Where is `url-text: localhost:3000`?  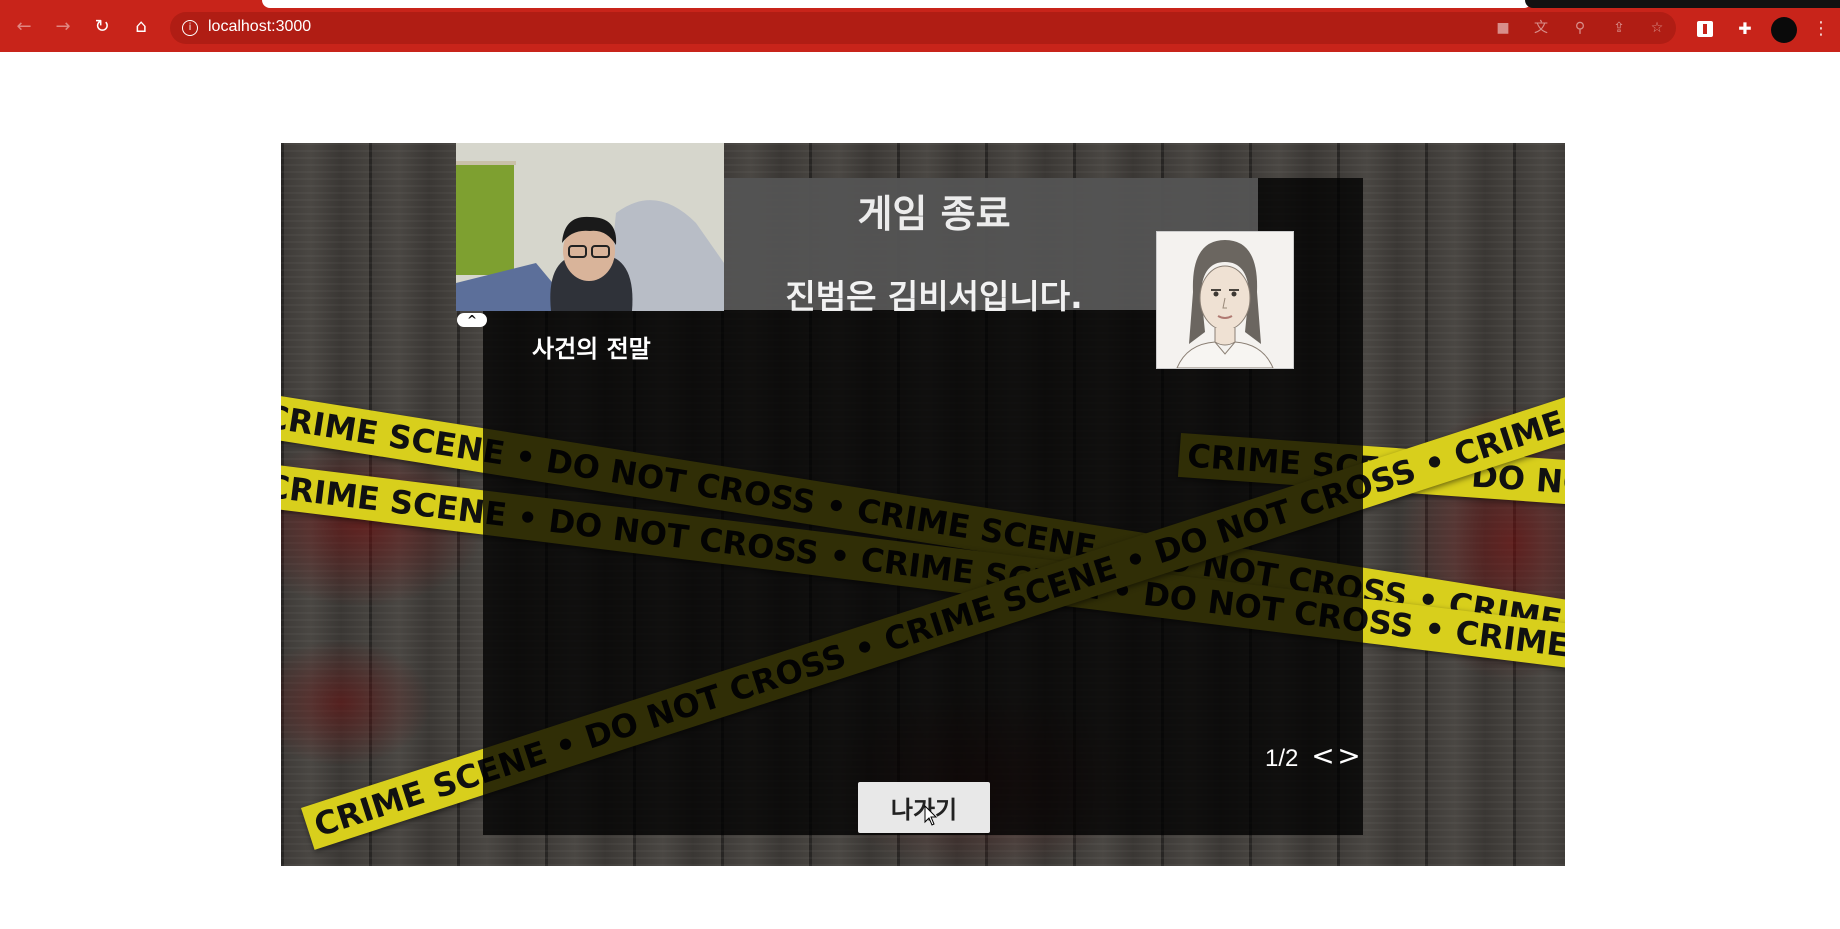 url-text: localhost:3000 is located at coordinates (260, 26).